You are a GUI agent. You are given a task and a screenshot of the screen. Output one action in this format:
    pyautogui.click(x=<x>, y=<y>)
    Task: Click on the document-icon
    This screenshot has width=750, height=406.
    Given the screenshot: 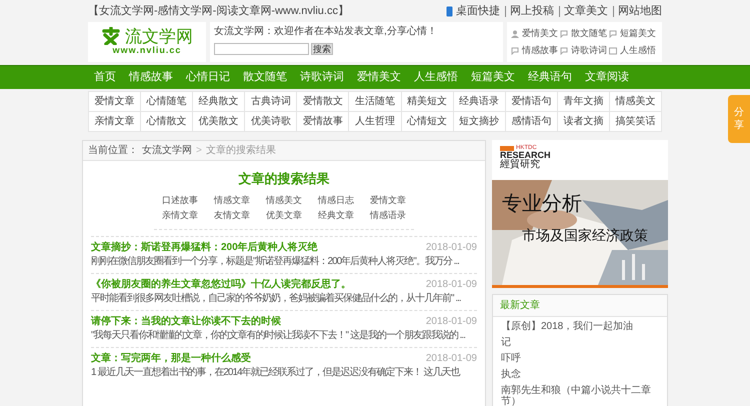 What is the action you would take?
    pyautogui.click(x=613, y=50)
    